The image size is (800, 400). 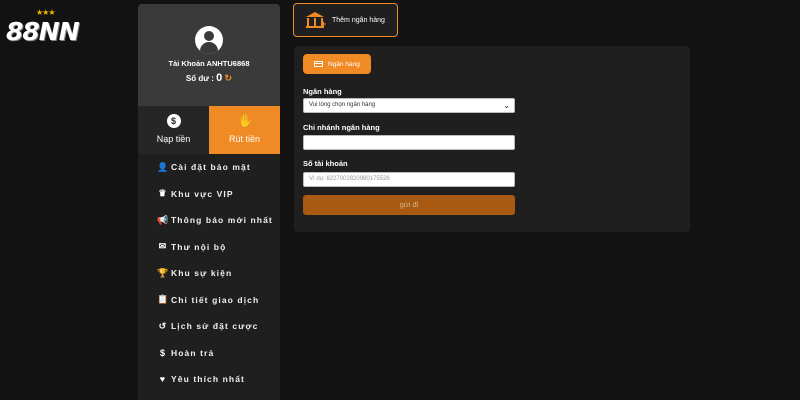 I want to click on refresh-icon: ↻, so click(x=229, y=78).